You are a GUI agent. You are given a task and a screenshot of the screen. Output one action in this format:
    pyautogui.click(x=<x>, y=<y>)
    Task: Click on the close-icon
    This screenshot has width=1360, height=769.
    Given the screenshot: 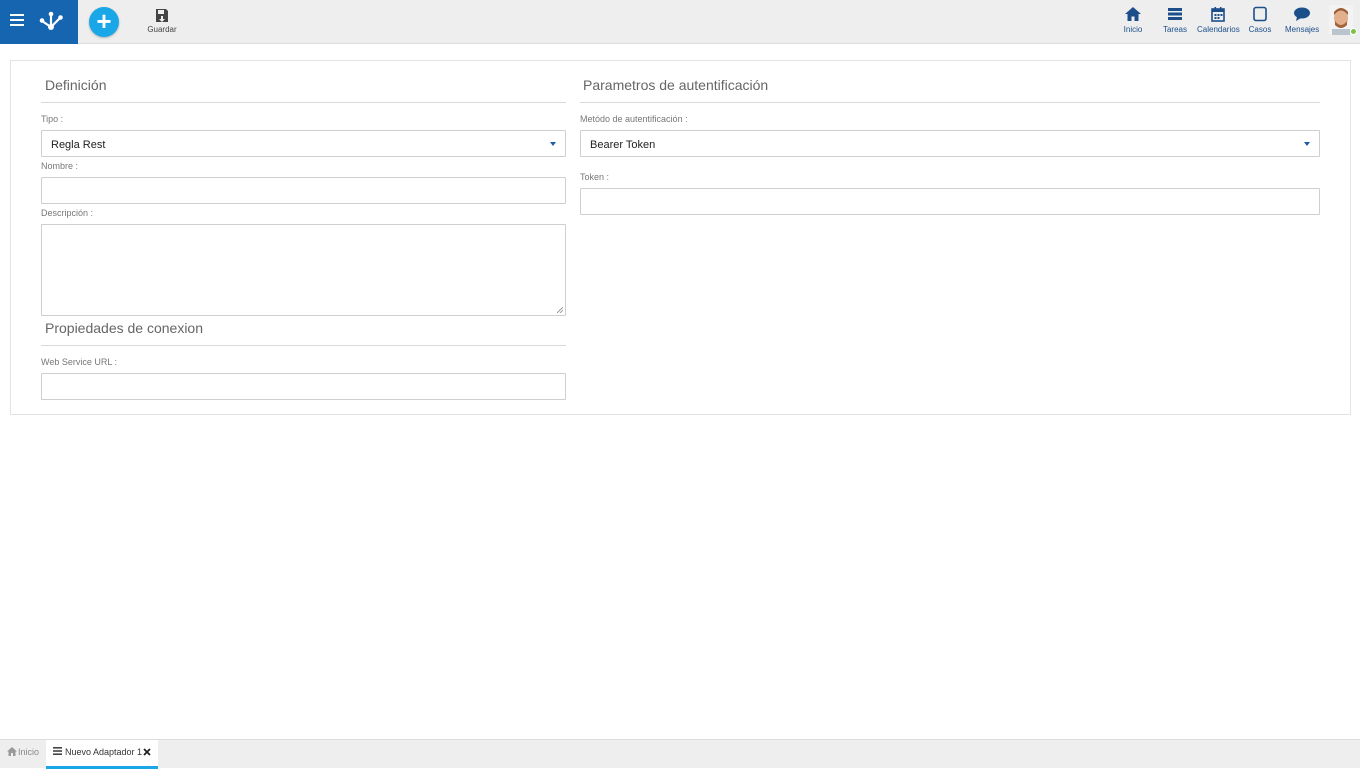 What is the action you would take?
    pyautogui.click(x=147, y=752)
    